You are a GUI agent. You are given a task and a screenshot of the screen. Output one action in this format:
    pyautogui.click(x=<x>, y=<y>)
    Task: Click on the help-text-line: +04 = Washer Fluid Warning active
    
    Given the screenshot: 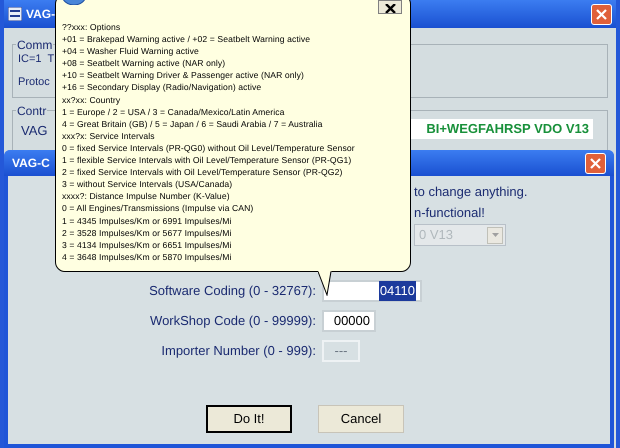 What is the action you would take?
    pyautogui.click(x=131, y=51)
    